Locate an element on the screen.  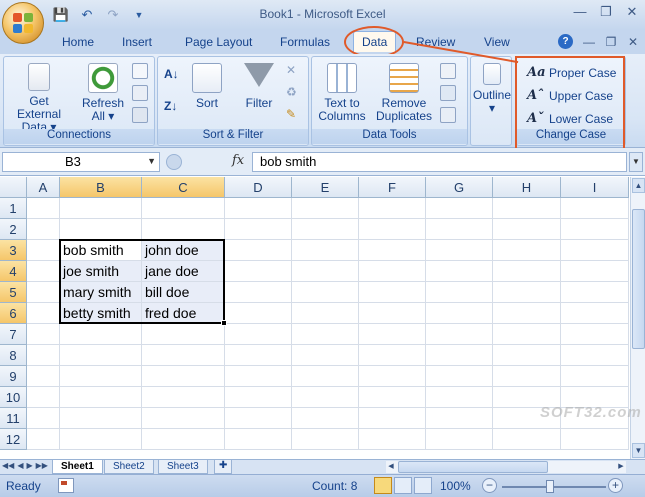
sheet-tab-2: Sheet2 is located at coordinates (129, 467).